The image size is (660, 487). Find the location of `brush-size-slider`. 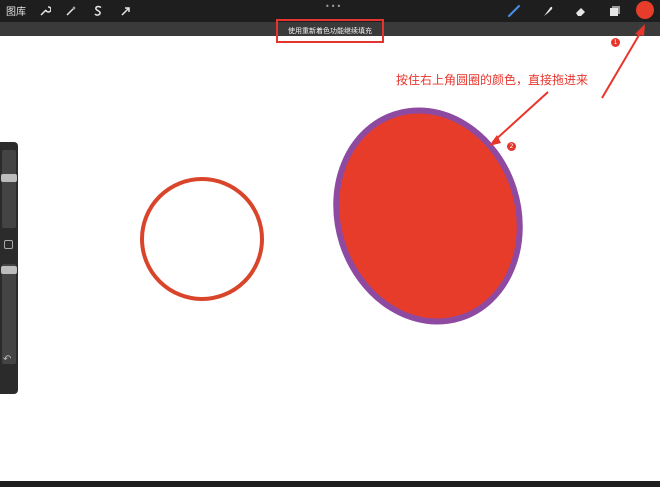

brush-size-slider is located at coordinates (9, 189).